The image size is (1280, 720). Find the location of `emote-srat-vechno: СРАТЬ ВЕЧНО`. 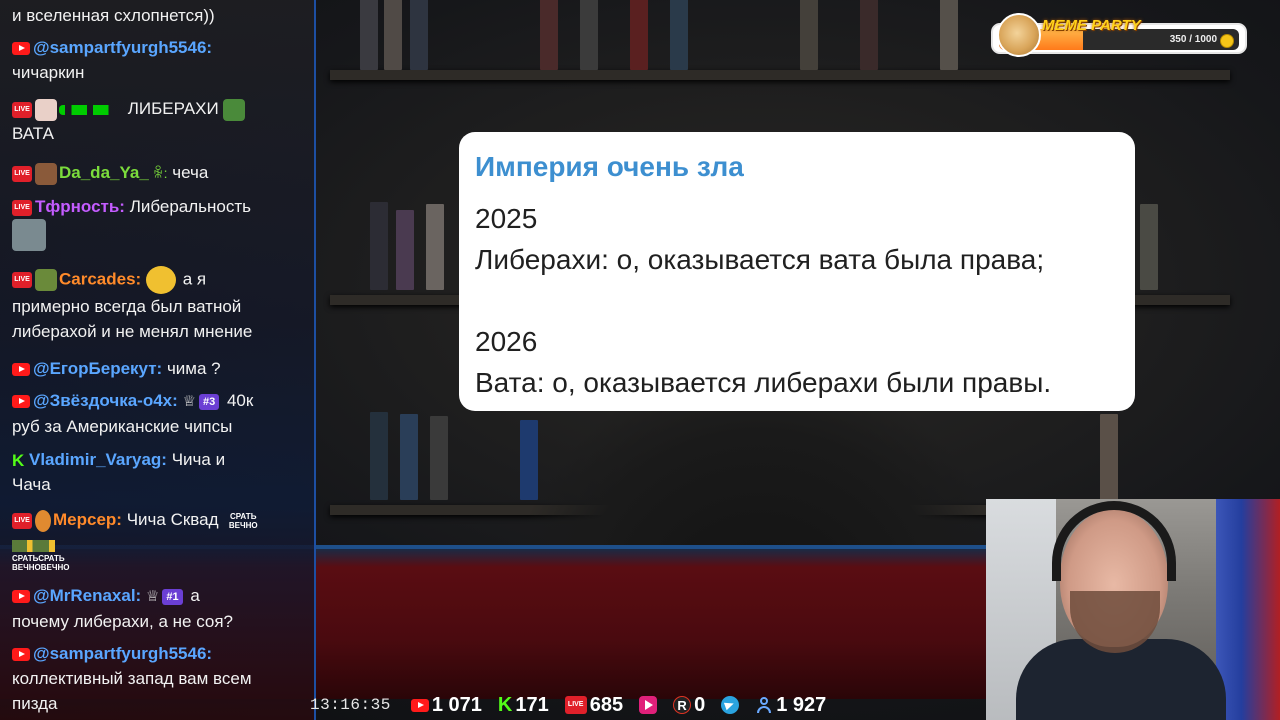

emote-srat-vechno: СРАТЬ ВЕЧНО is located at coordinates (243, 520).